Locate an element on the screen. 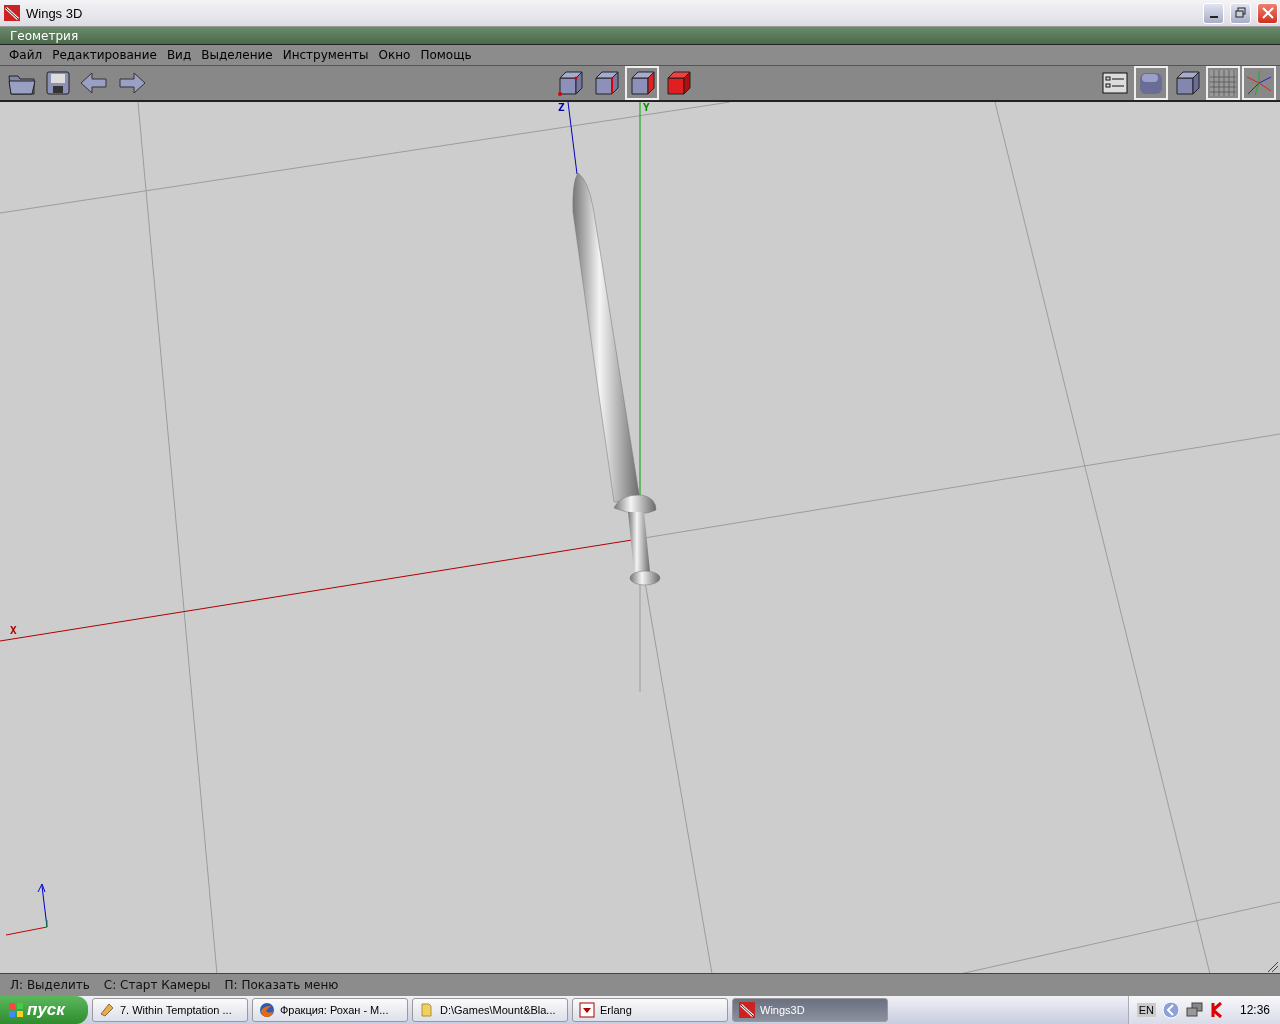 This screenshot has width=1280, height=1024. left-arrow-icon is located at coordinates (94, 83).